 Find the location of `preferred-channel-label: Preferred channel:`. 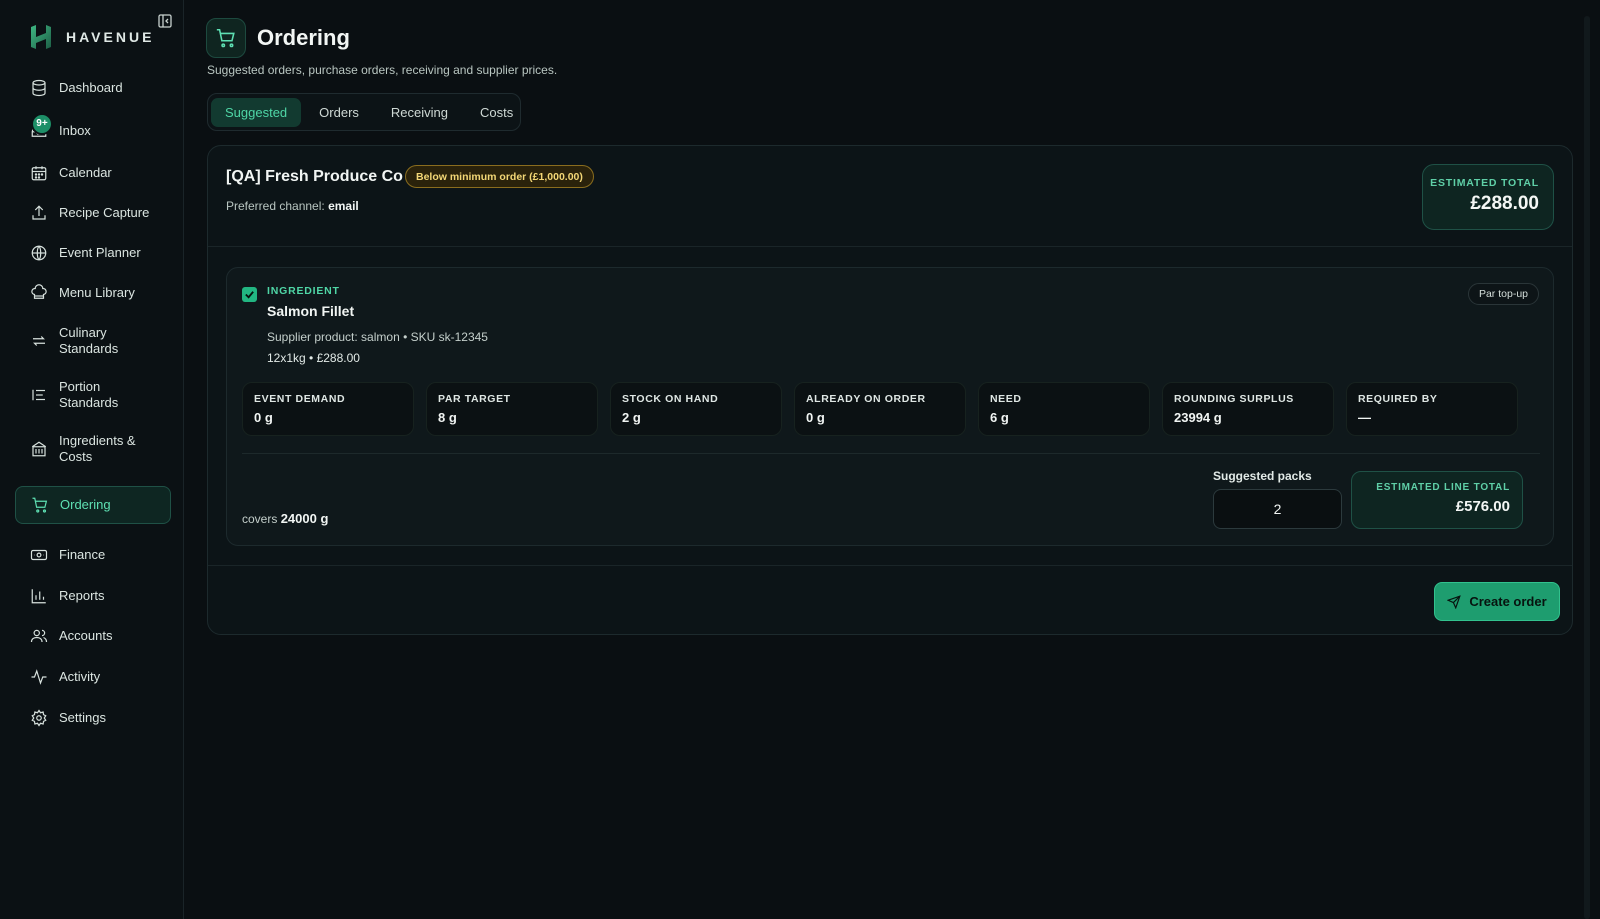

preferred-channel-label: Preferred channel: is located at coordinates (275, 206).